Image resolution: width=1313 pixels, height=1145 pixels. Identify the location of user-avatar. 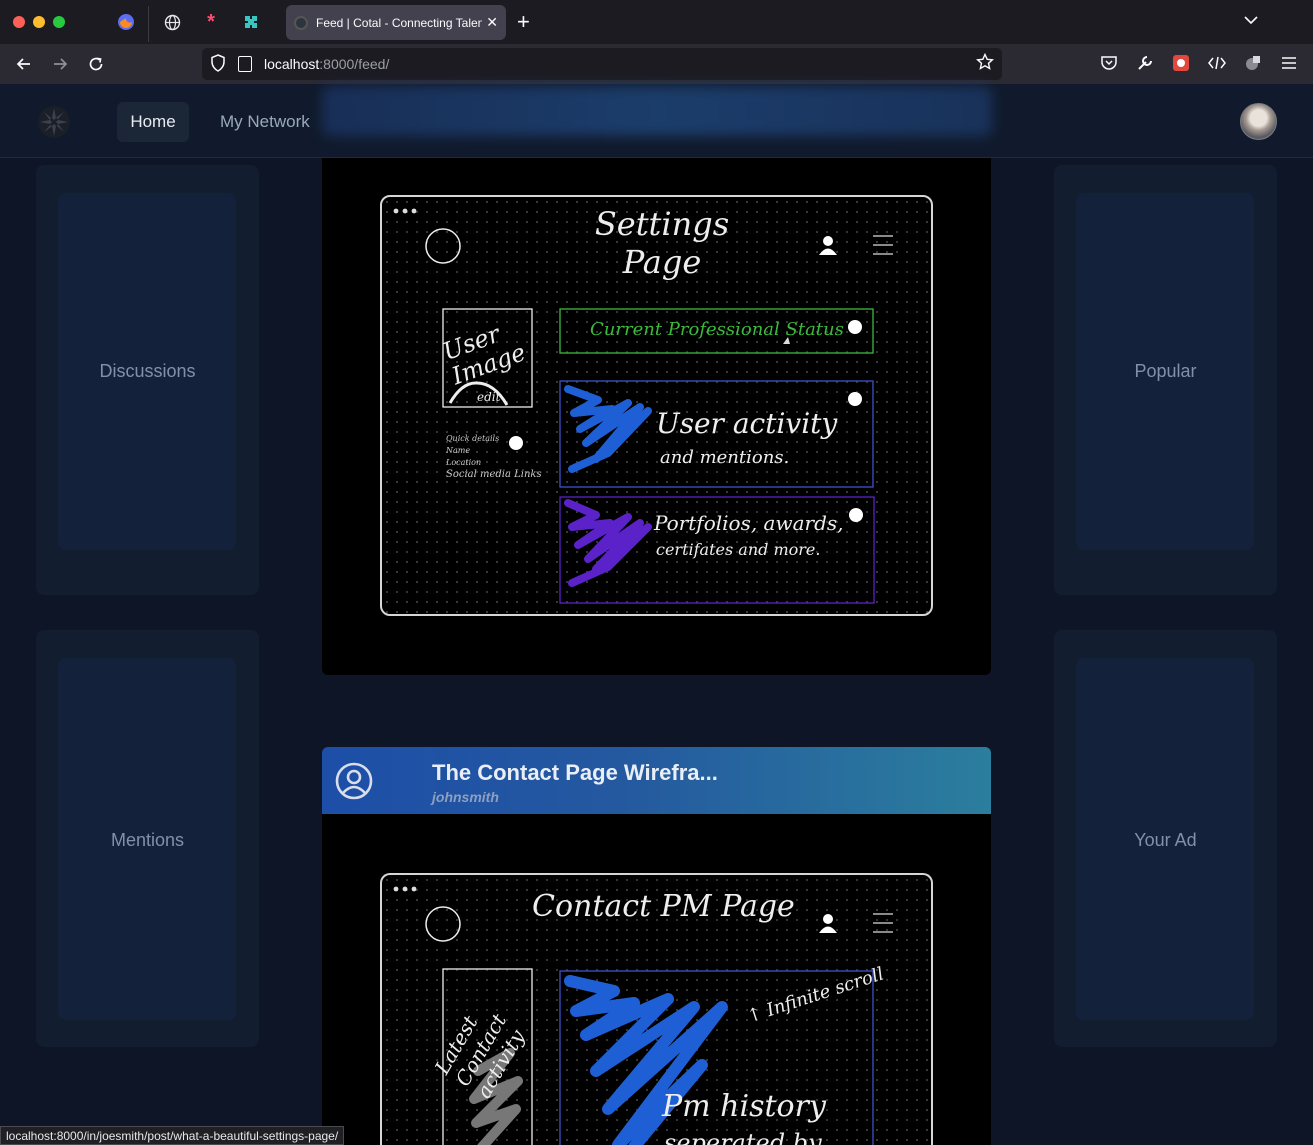
(1258, 121).